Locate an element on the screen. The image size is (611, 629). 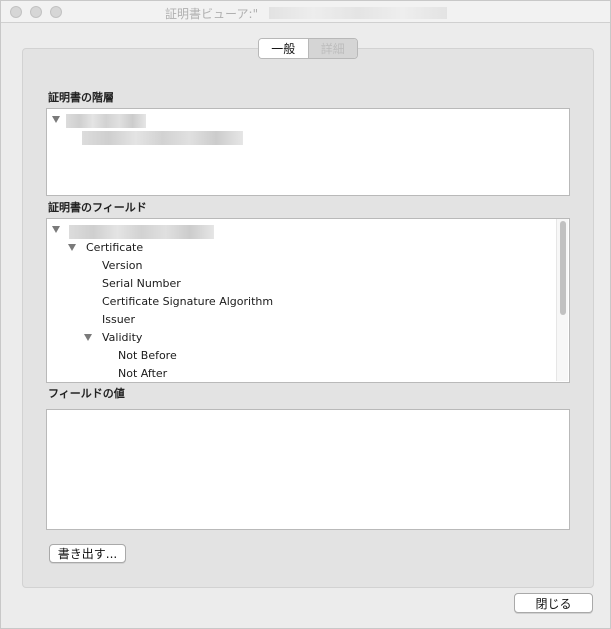
hierarchy-label: 証明書の階層 is located at coordinates (81, 97).